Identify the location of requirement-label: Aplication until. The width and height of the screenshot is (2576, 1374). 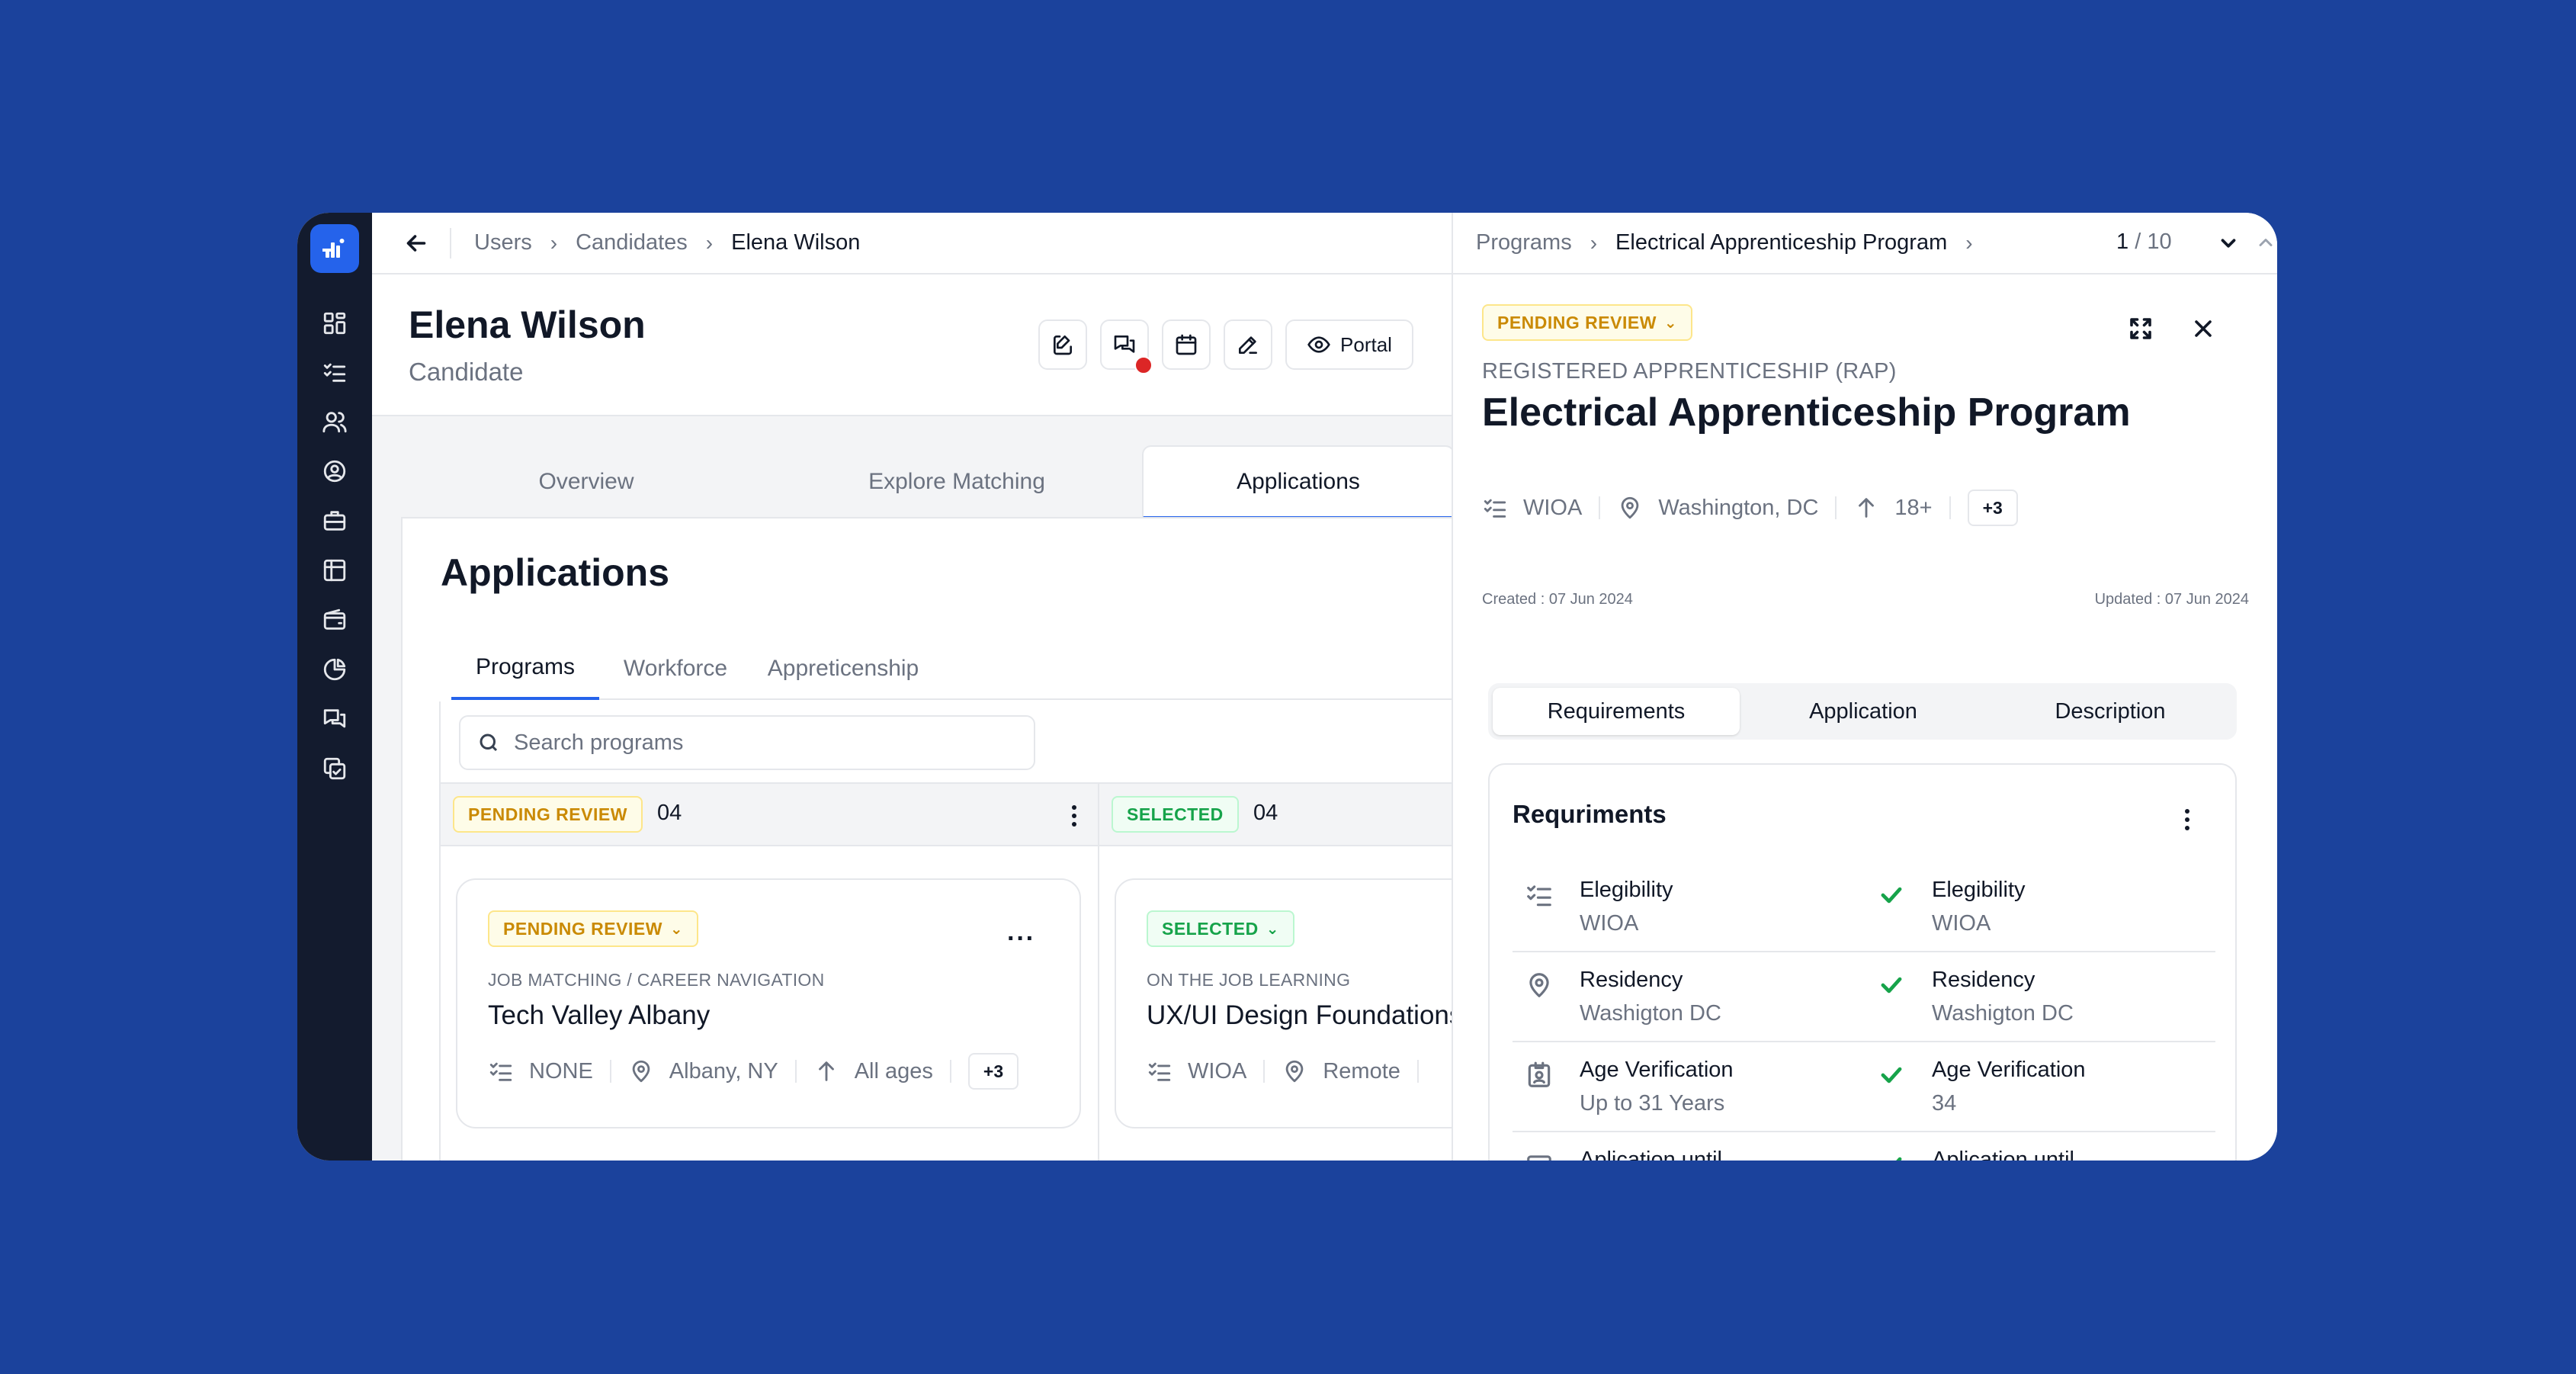
(1651, 1154).